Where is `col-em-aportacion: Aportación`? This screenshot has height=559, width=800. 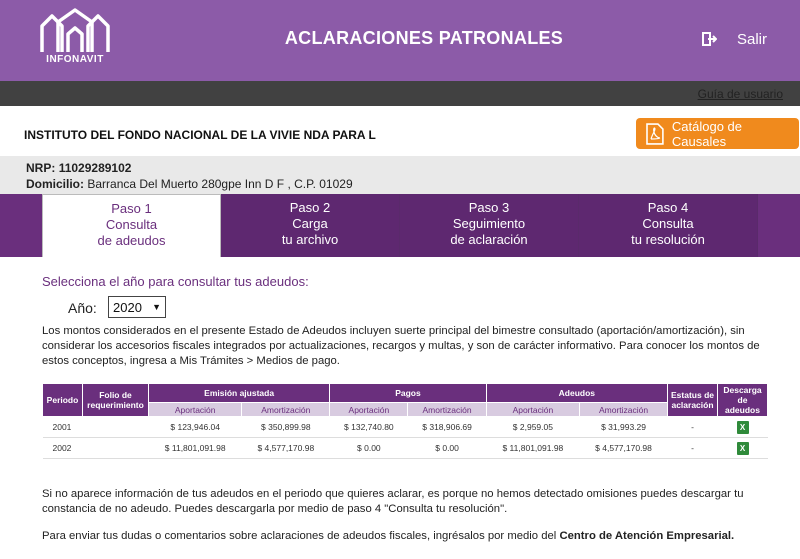
col-em-aportacion: Aportación is located at coordinates (195, 409).